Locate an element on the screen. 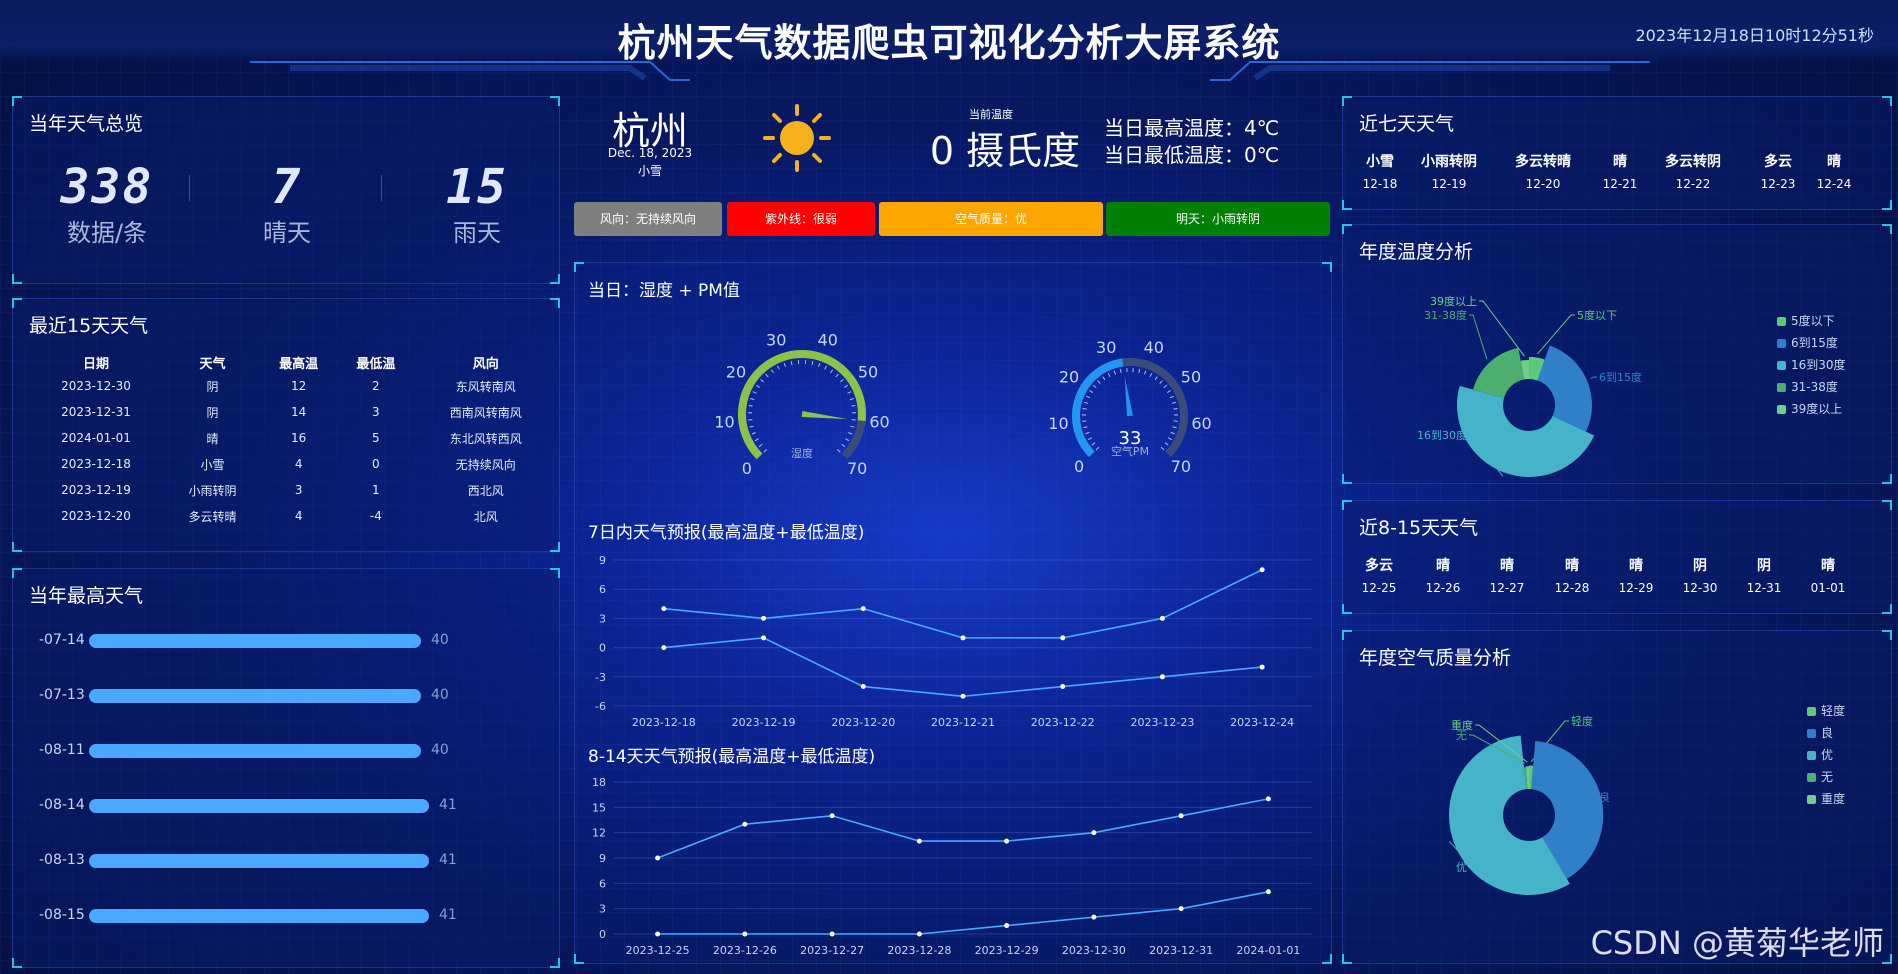  legend-label: 轻度 is located at coordinates (1833, 710).